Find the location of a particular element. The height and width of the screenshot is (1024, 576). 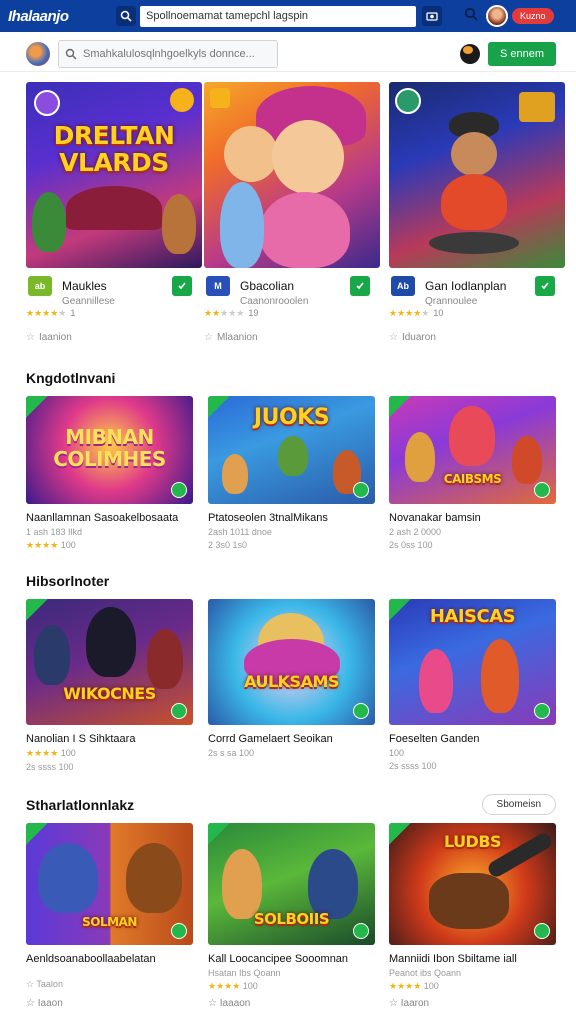

user-avatar is located at coordinates (497, 16).